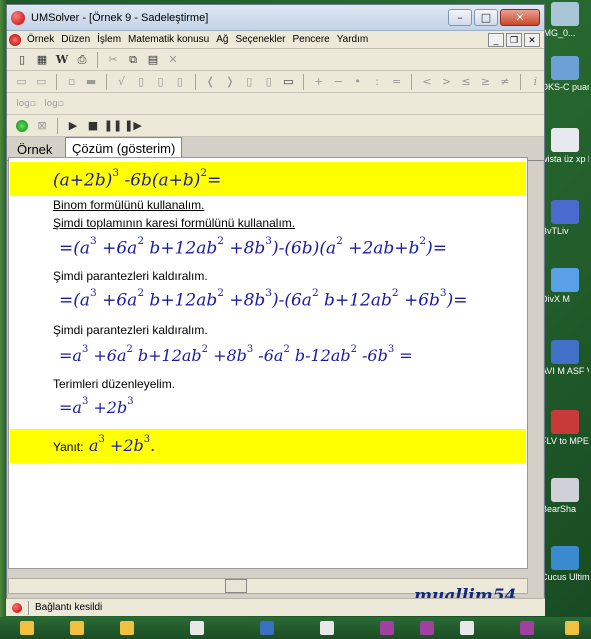 This screenshot has height=639, width=591. I want to click on dots-icon: ▭, so click(288, 82).